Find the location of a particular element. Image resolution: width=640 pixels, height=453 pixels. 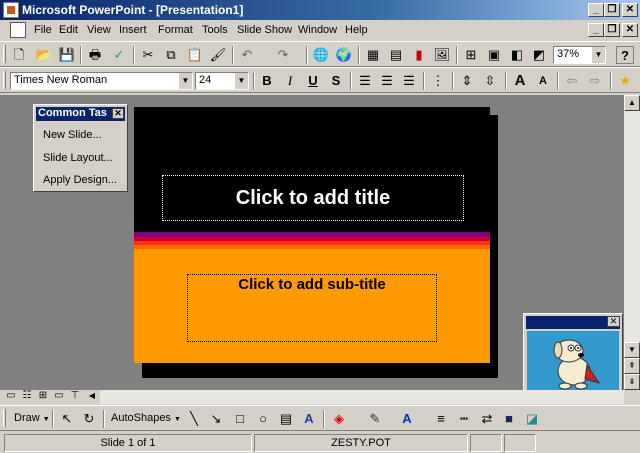

doc-minimize-button: _ is located at coordinates (596, 30).